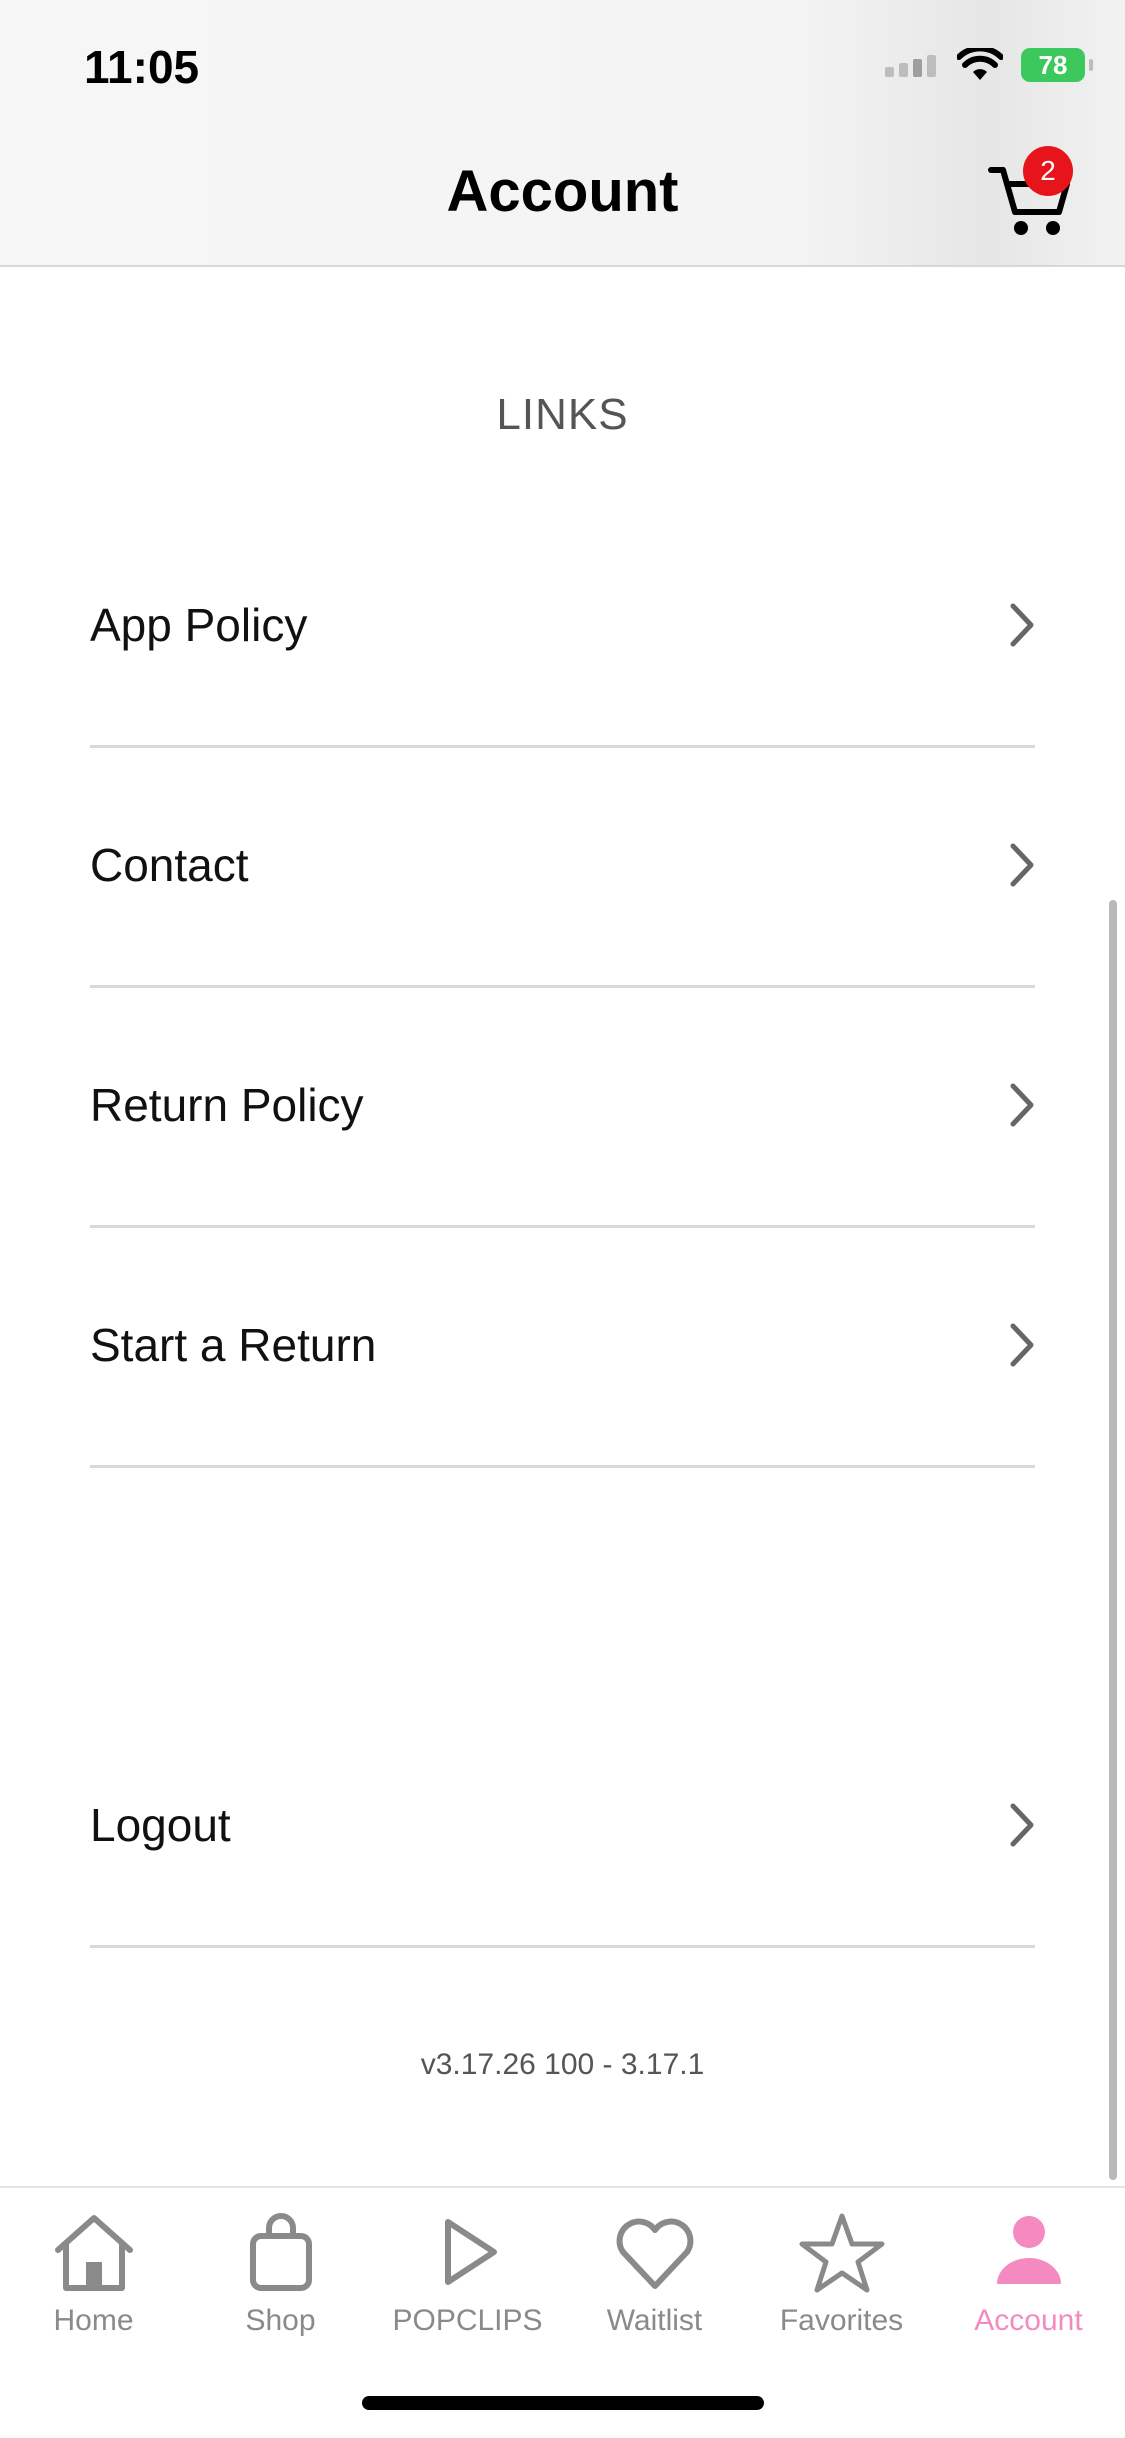 This screenshot has width=1125, height=2438. What do you see at coordinates (160, 1825) in the screenshot?
I see `logout-label: Logout` at bounding box center [160, 1825].